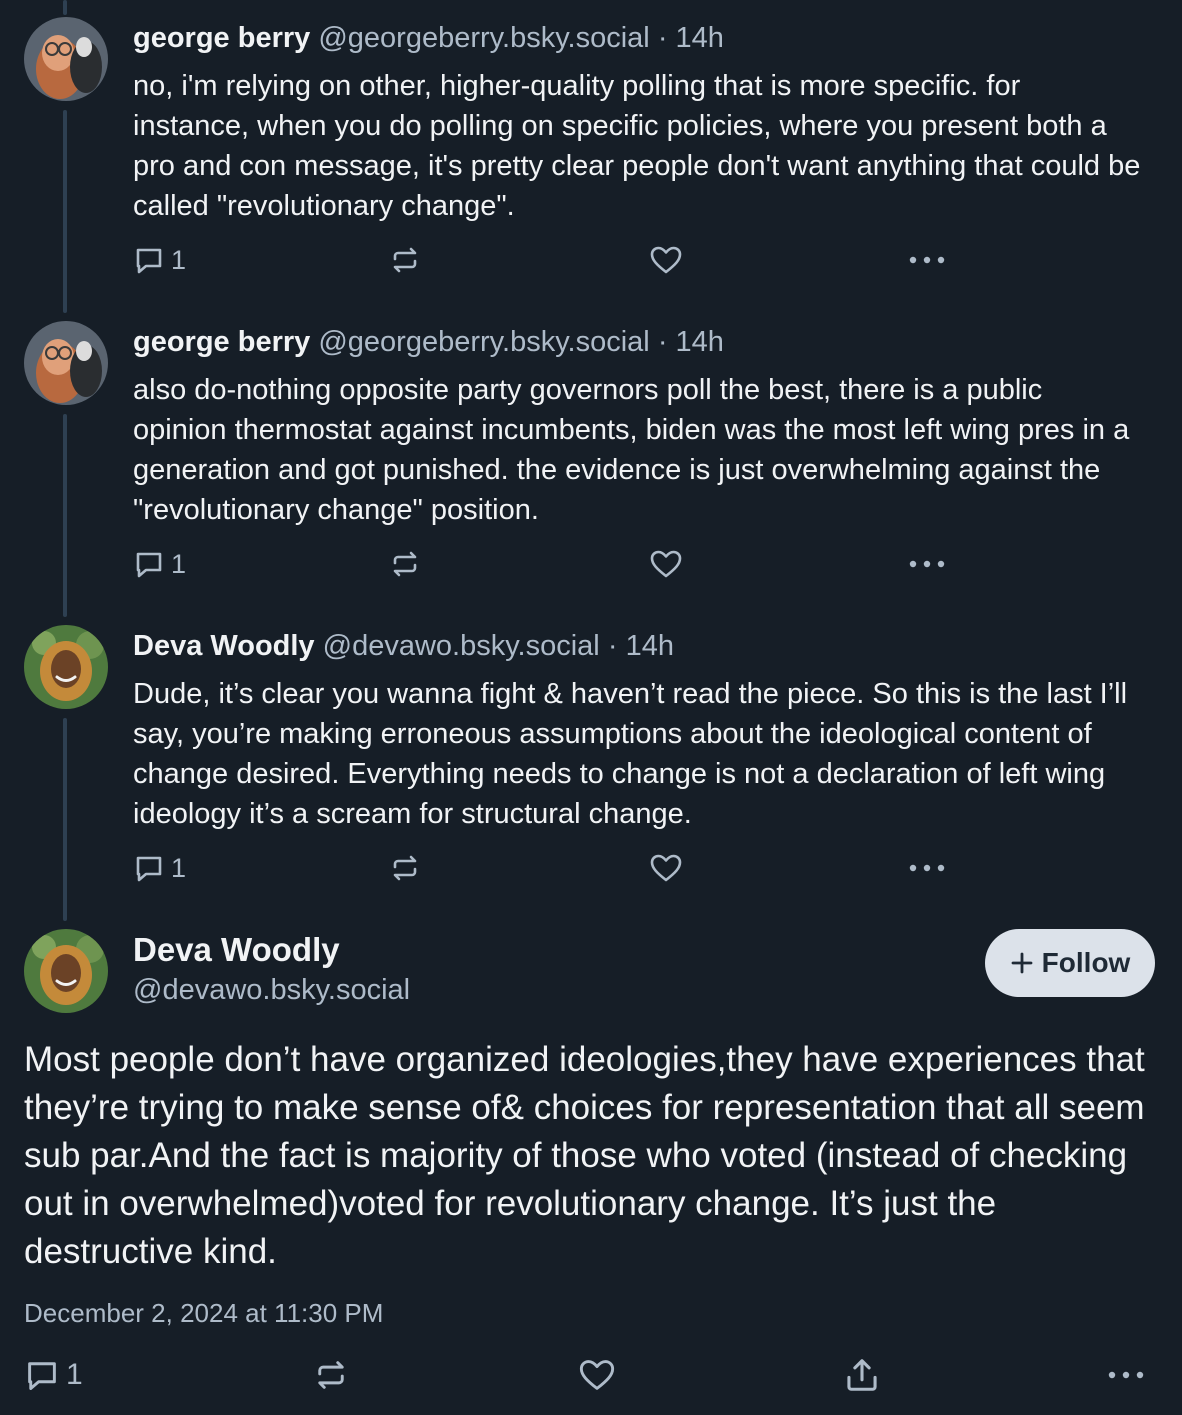 The height and width of the screenshot is (1415, 1182). Describe the element at coordinates (1022, 963) in the screenshot. I see `plus-icon` at that location.